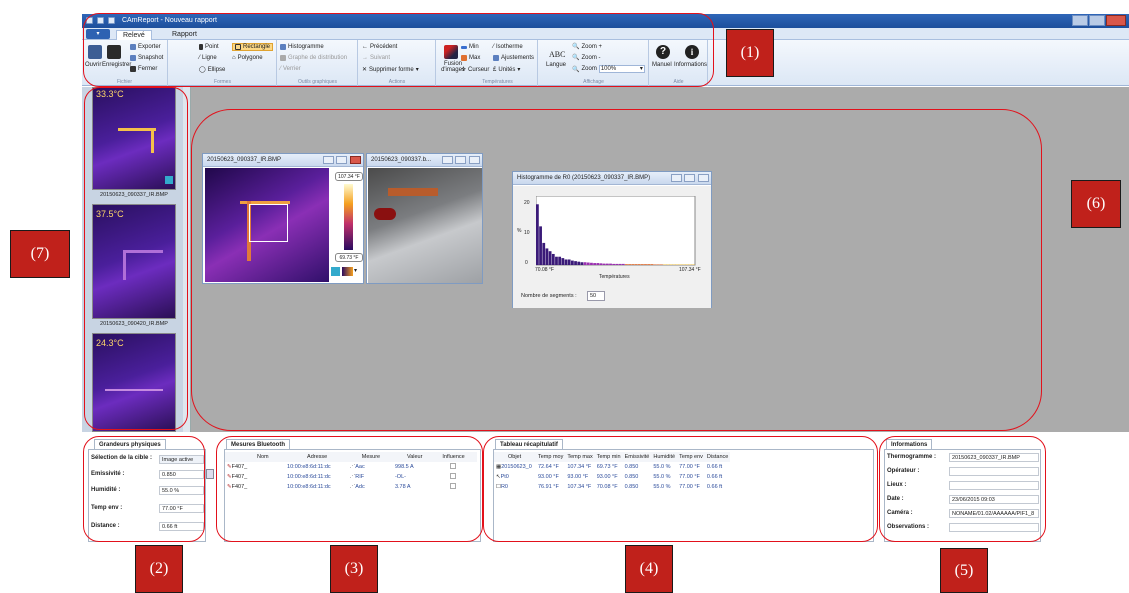 The image size is (1129, 593). Describe the element at coordinates (210, 474) in the screenshot. I see `side-button` at that location.